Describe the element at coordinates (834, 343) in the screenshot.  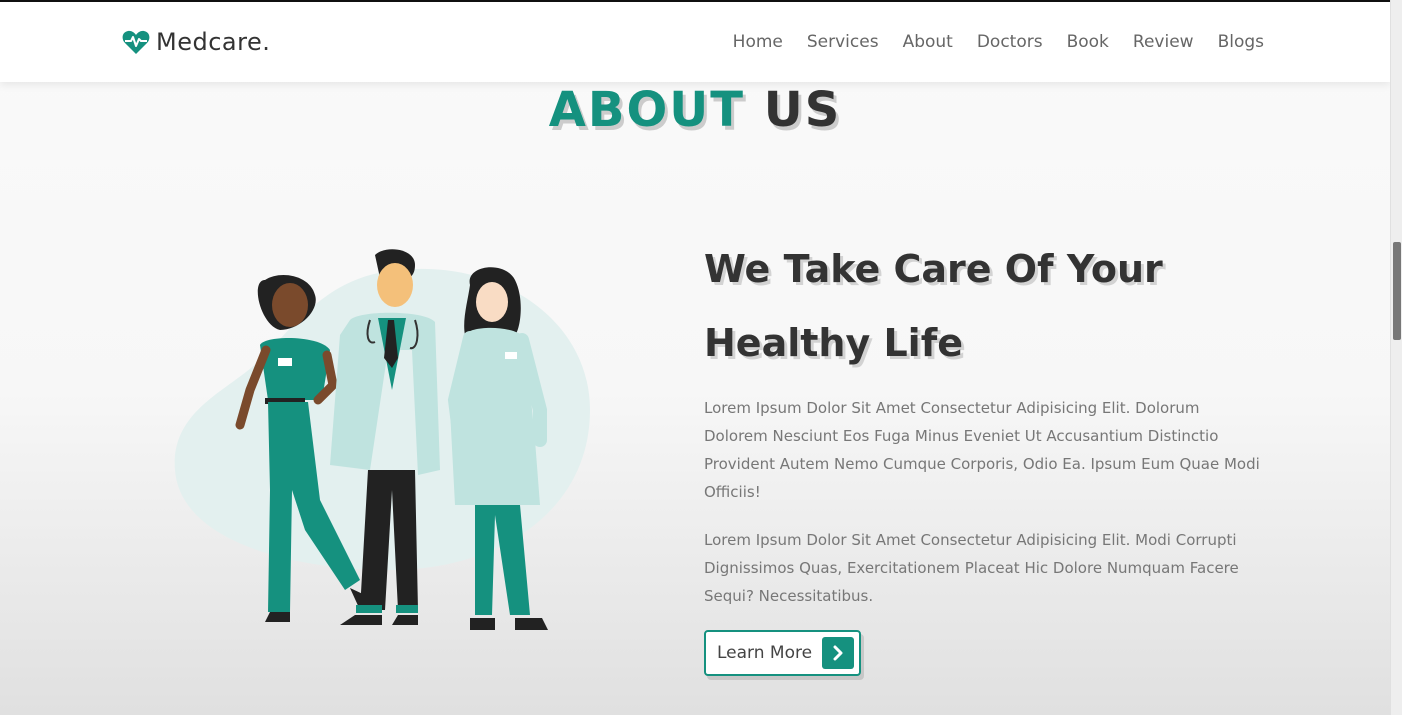
I see `about-title-line2: Healthy Life` at that location.